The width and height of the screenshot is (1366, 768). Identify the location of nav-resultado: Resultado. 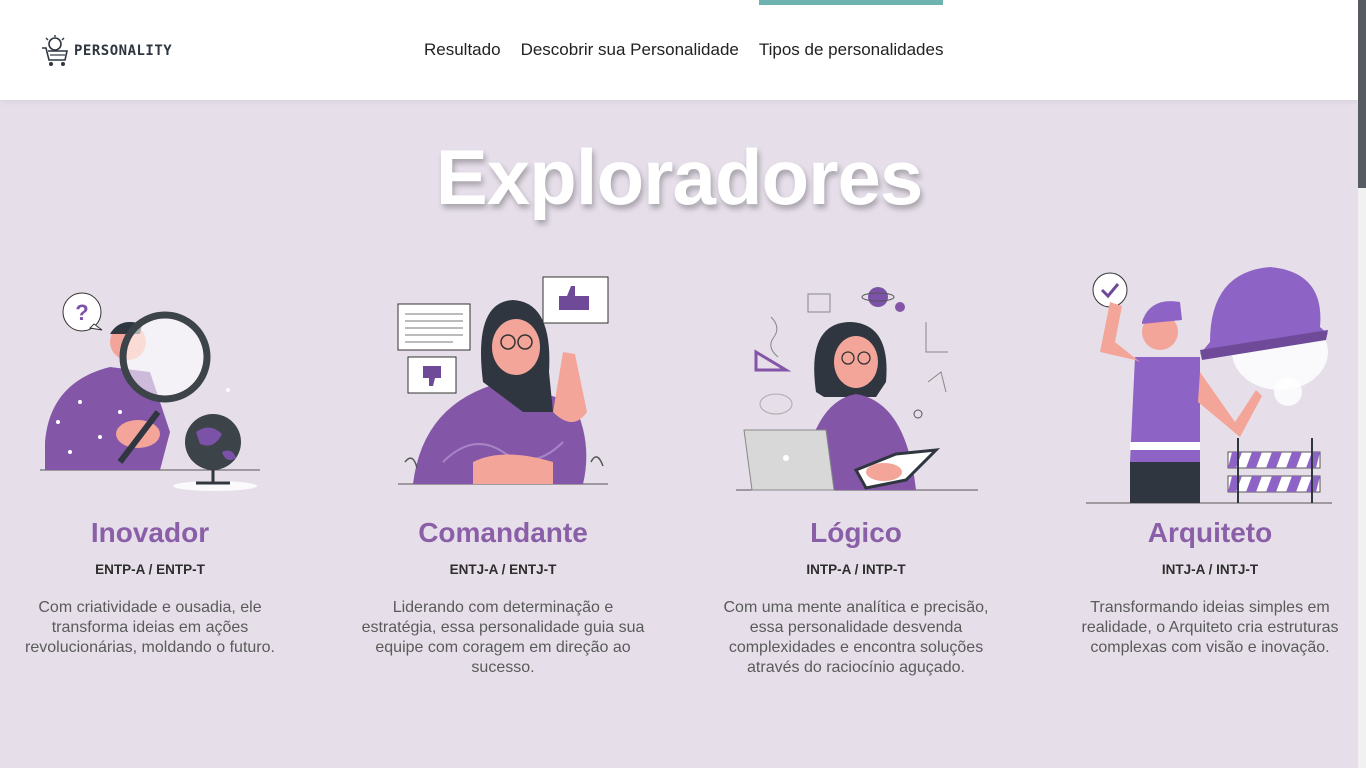
(462, 50).